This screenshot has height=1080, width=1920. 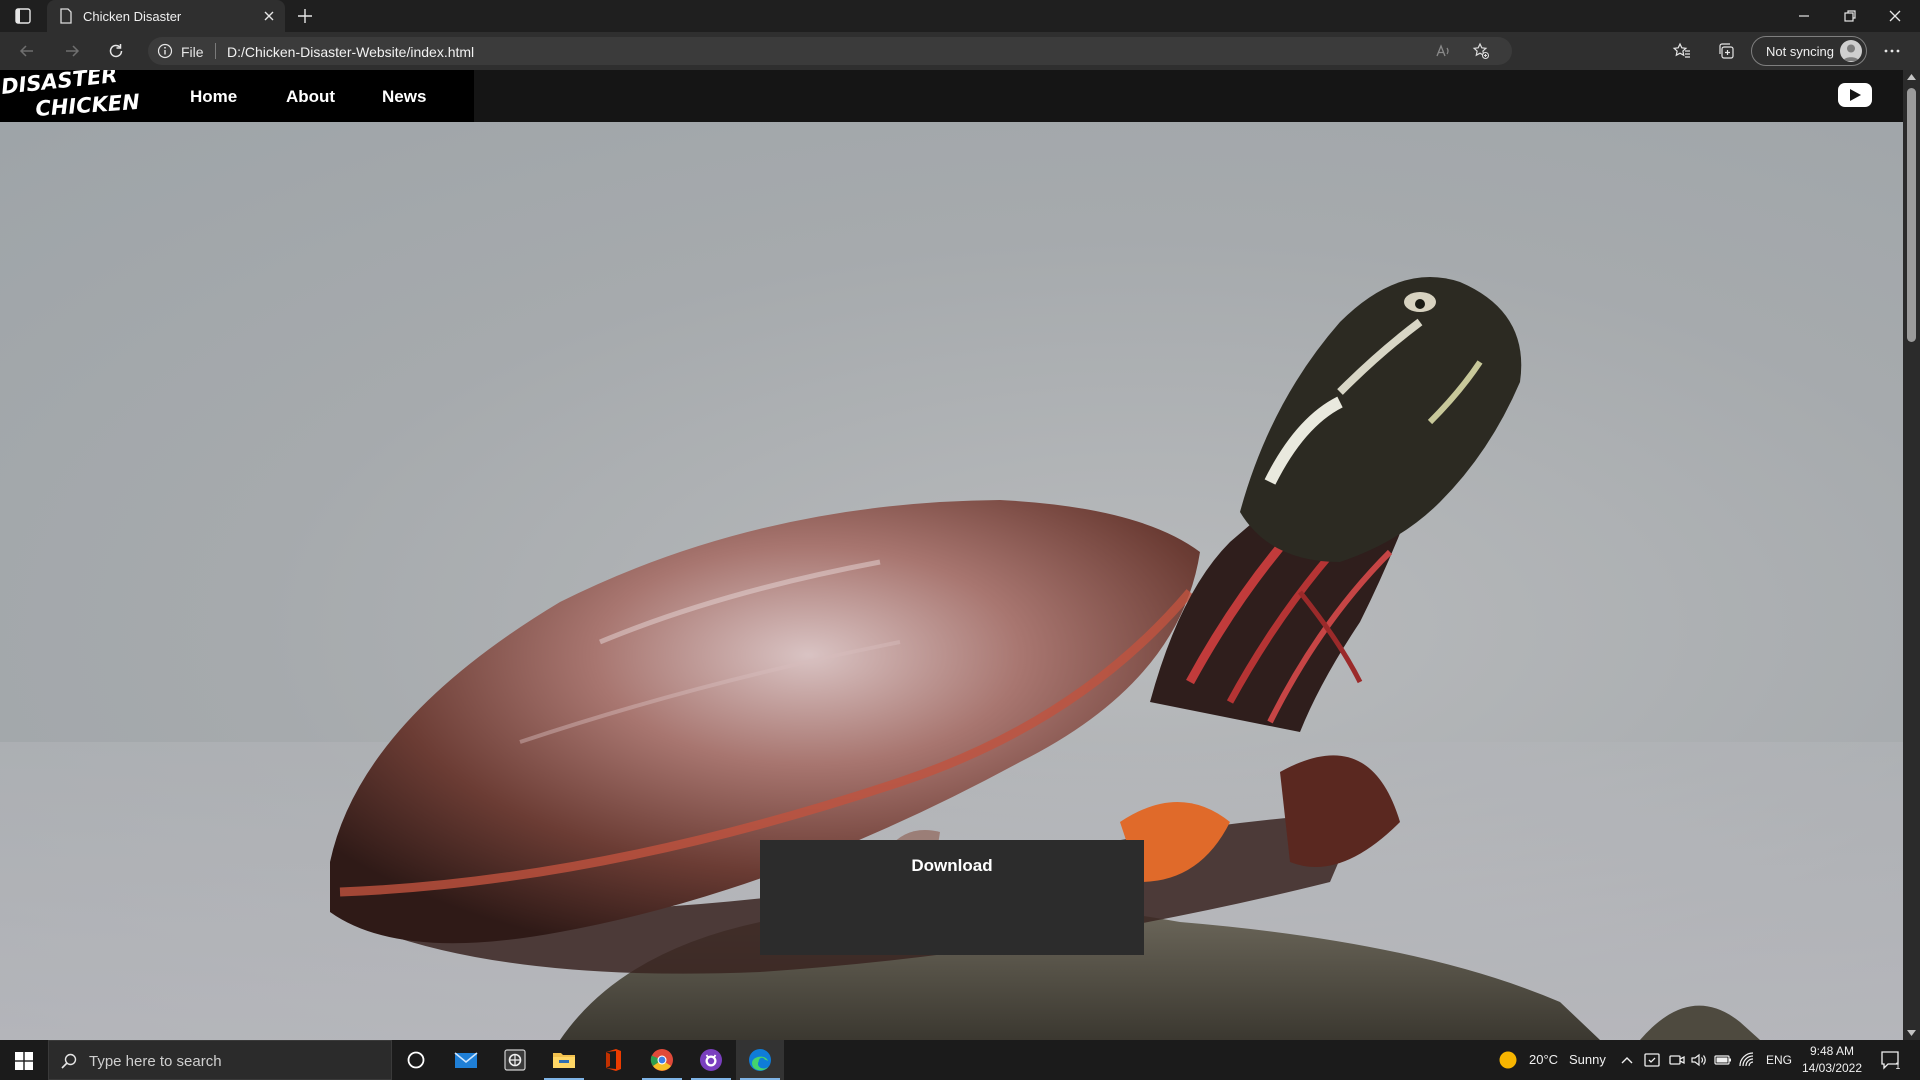 I want to click on taskbar-app, so click(x=515, y=1060).